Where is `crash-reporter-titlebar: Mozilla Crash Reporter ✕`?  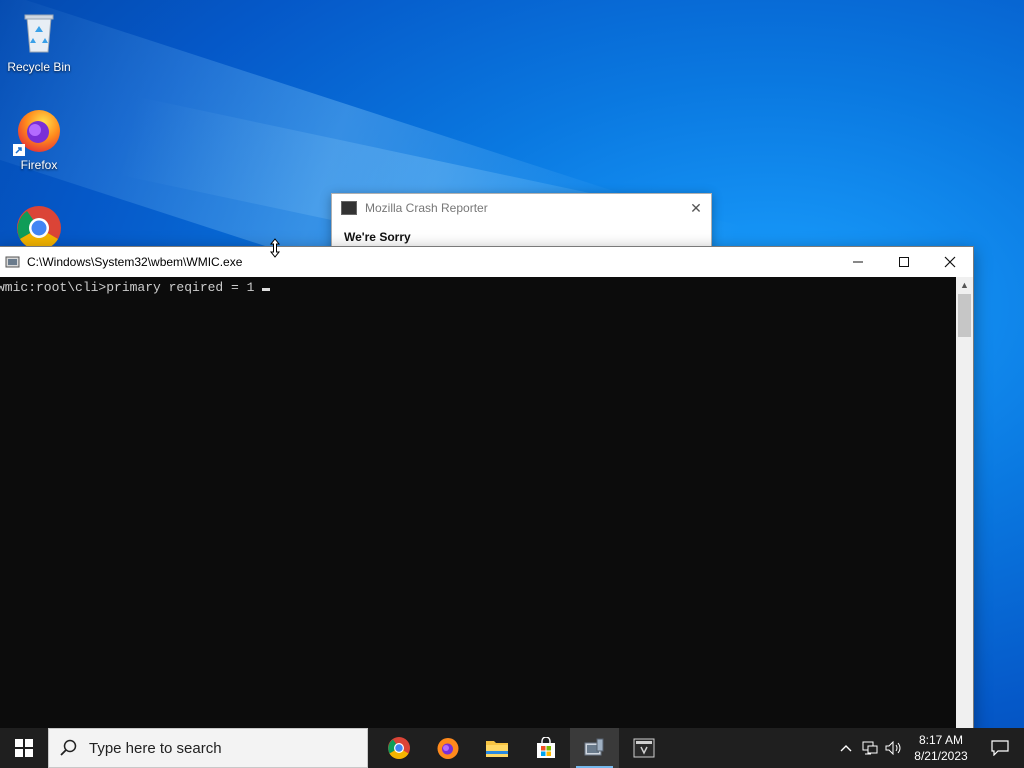 crash-reporter-titlebar: Mozilla Crash Reporter ✕ is located at coordinates (521, 208).